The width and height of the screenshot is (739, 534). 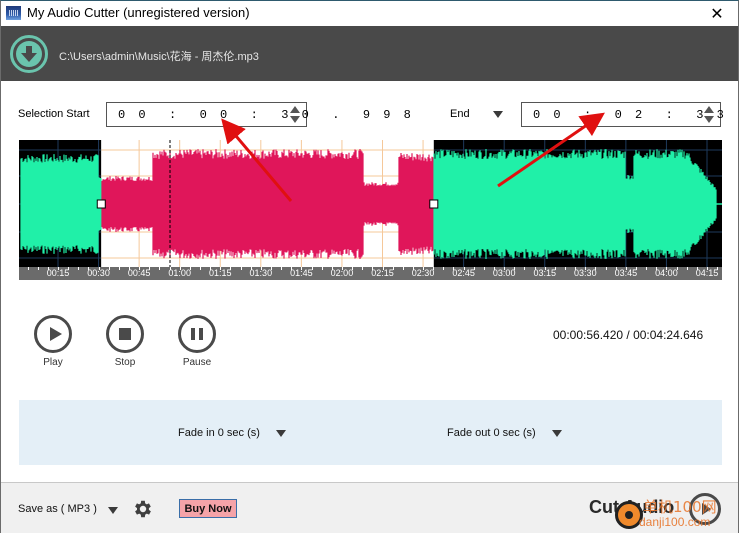 I want to click on play-label: Play, so click(x=53, y=362).